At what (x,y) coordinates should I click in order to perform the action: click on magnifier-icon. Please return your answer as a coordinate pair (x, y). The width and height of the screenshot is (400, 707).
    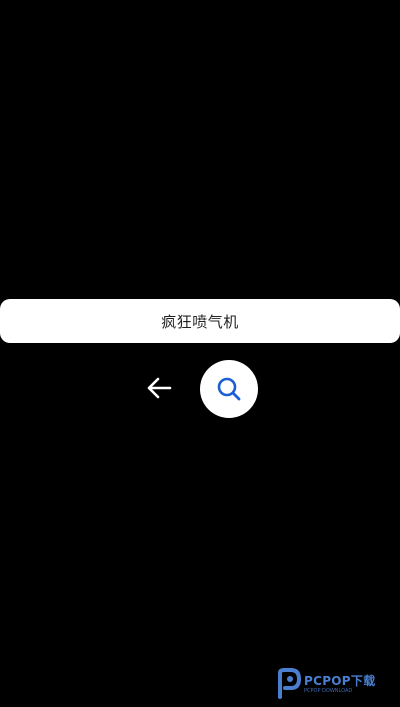
    Looking at the image, I should click on (229, 389).